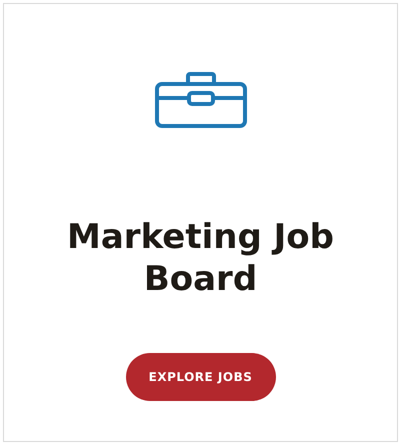 The height and width of the screenshot is (445, 401). What do you see at coordinates (200, 100) in the screenshot?
I see `briefcase-icon` at bounding box center [200, 100].